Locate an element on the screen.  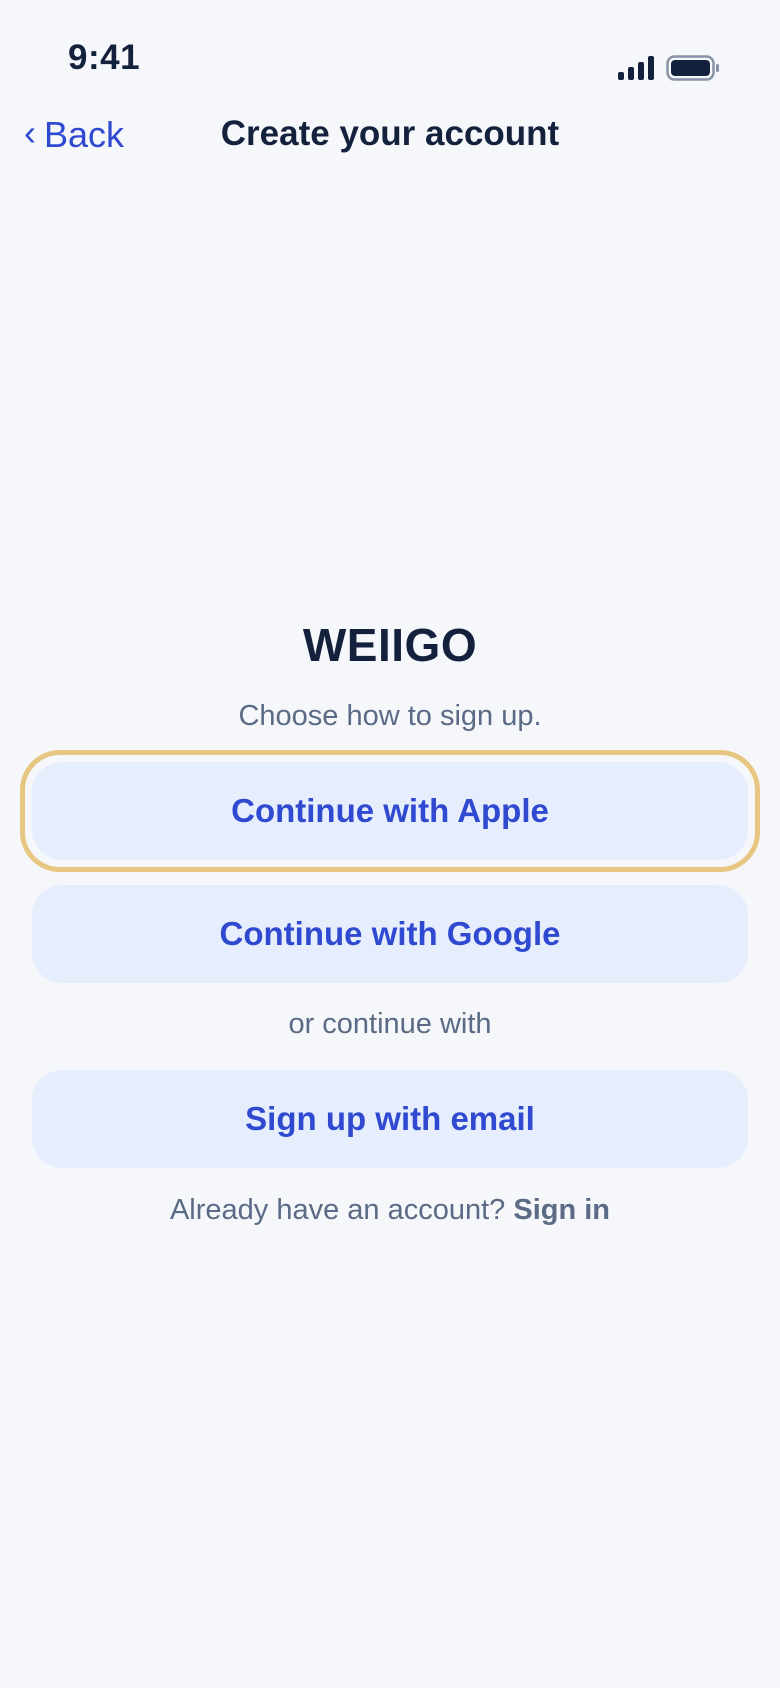
google-button-label: Continue with Google is located at coordinates (390, 933).